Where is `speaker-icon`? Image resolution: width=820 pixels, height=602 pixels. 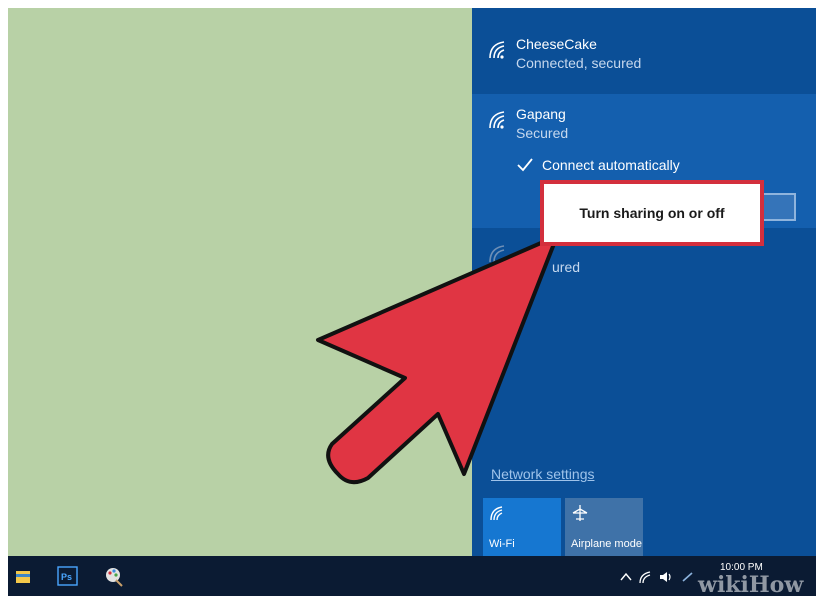
speaker-icon is located at coordinates (666, 577).